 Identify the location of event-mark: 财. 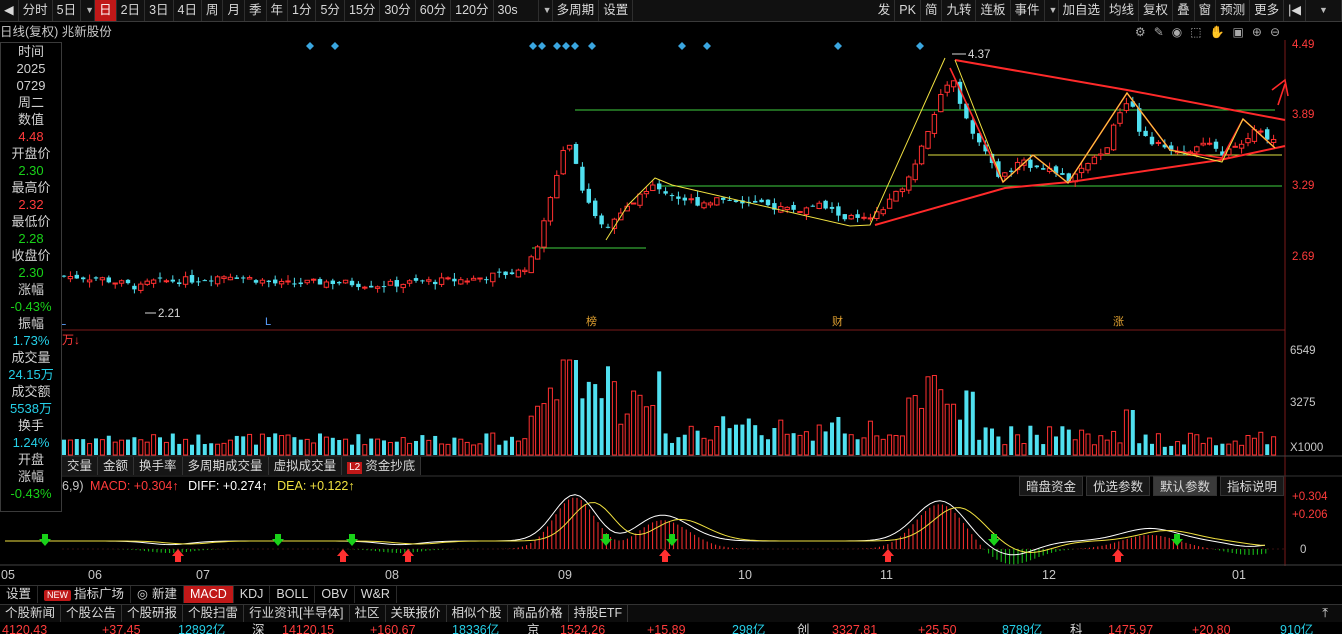
(837, 321).